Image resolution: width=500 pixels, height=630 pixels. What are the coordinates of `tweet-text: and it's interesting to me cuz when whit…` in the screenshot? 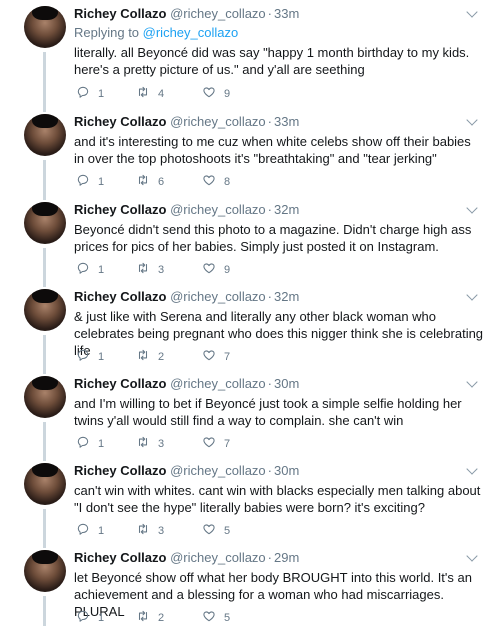 It's located at (272, 150).